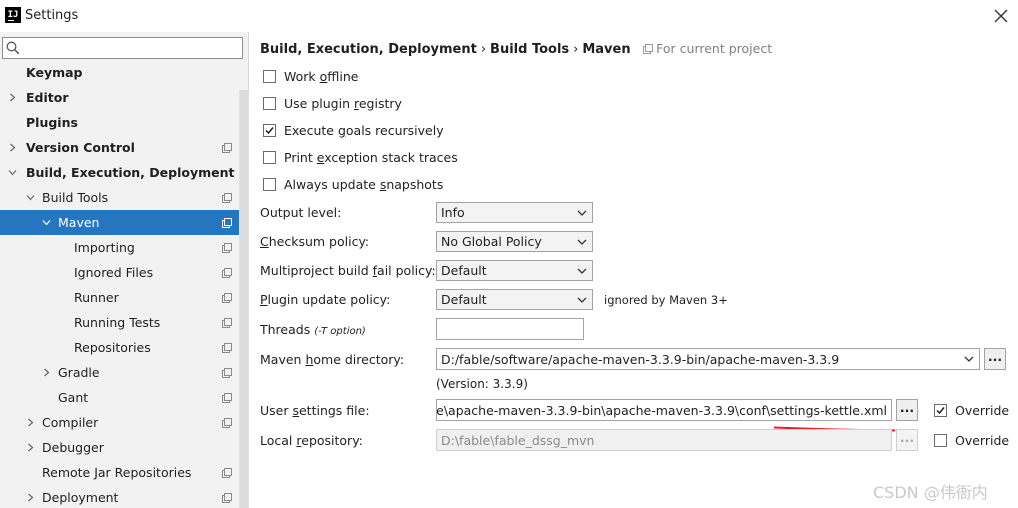  Describe the element at coordinates (343, 103) in the screenshot. I see `checkbox-label: Use plugin registry` at that location.